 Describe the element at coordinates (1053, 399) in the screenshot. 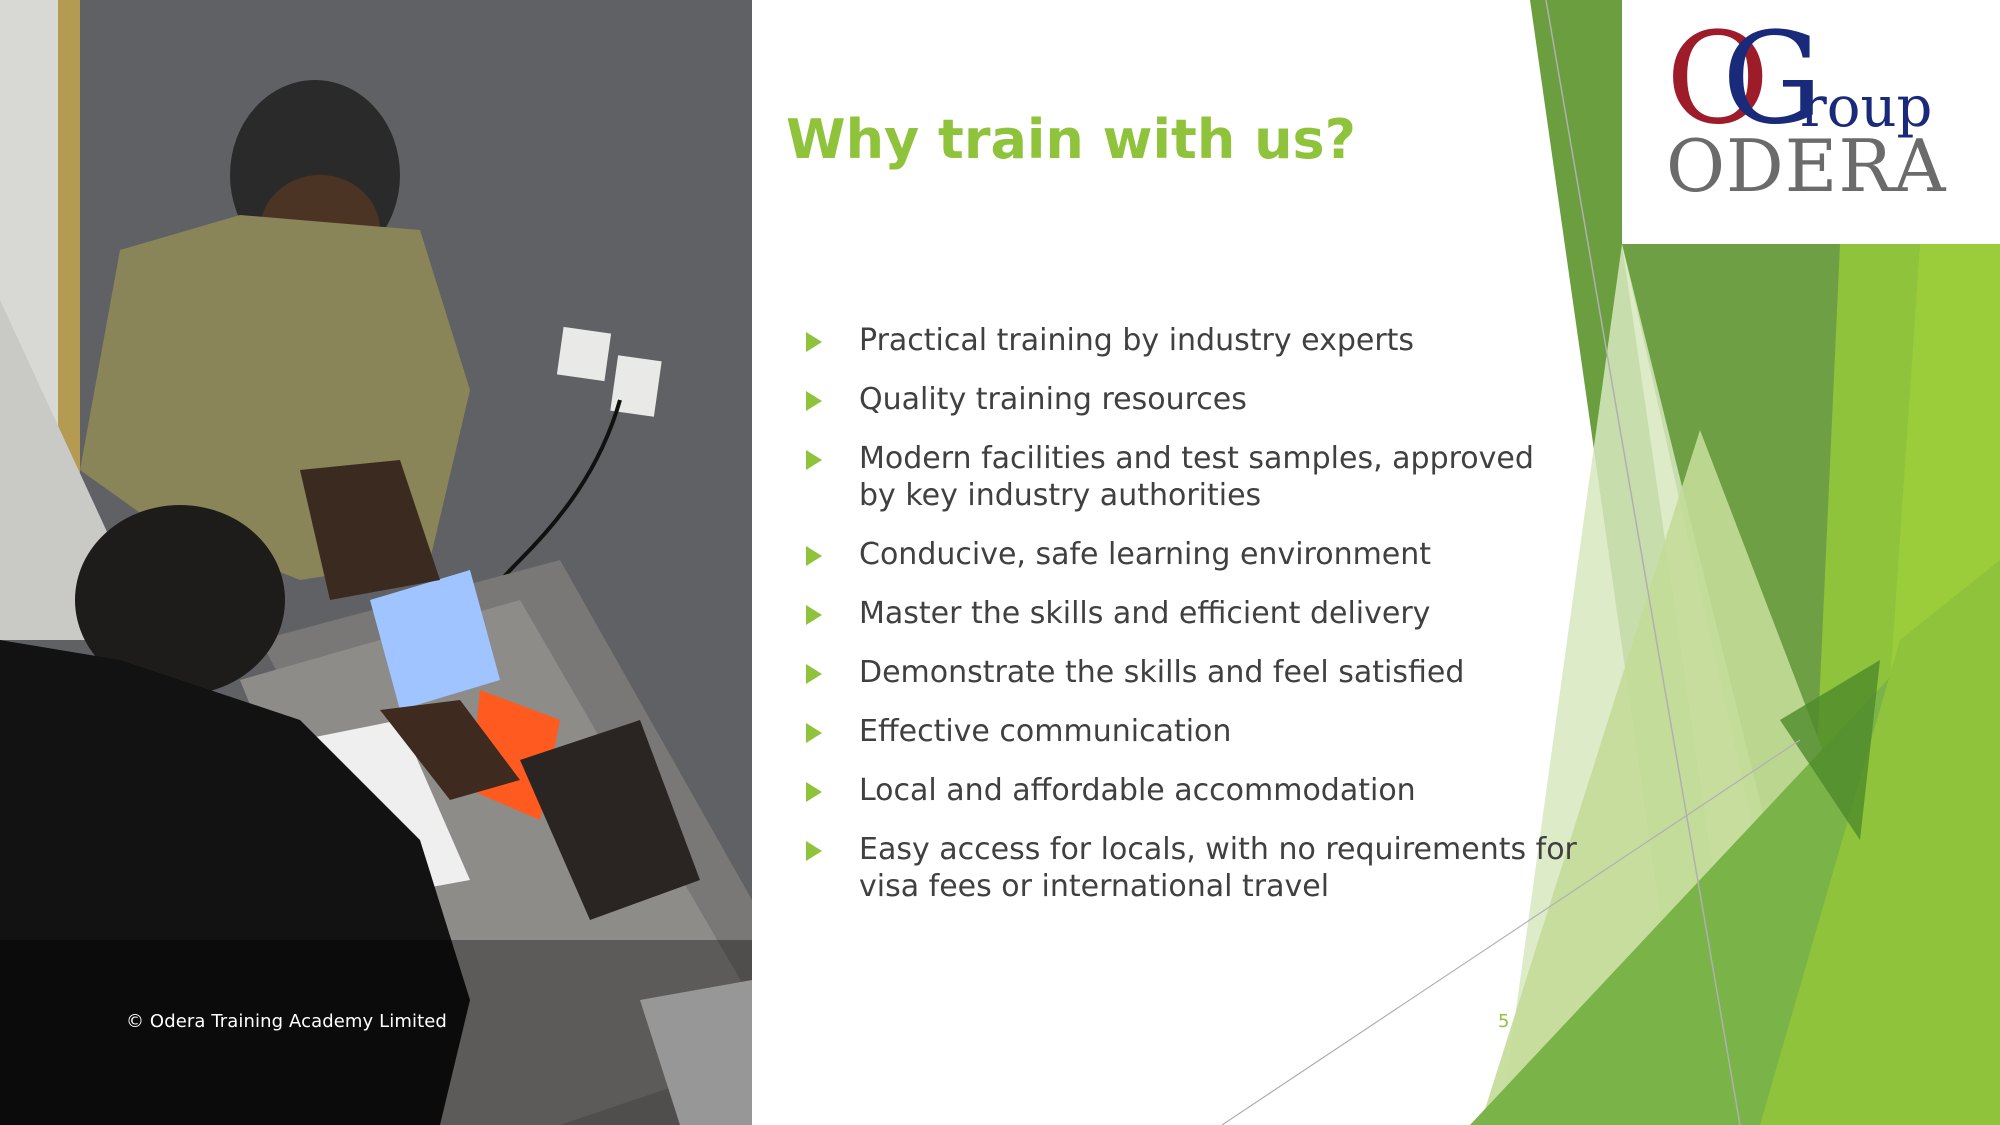

I see `bullet-text: Quality training resources` at that location.